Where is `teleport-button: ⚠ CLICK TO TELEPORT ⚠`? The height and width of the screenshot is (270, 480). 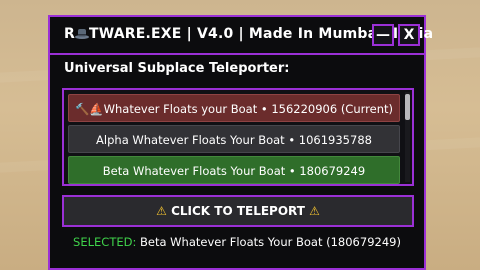 teleport-button: ⚠ CLICK TO TELEPORT ⚠ is located at coordinates (238, 211).